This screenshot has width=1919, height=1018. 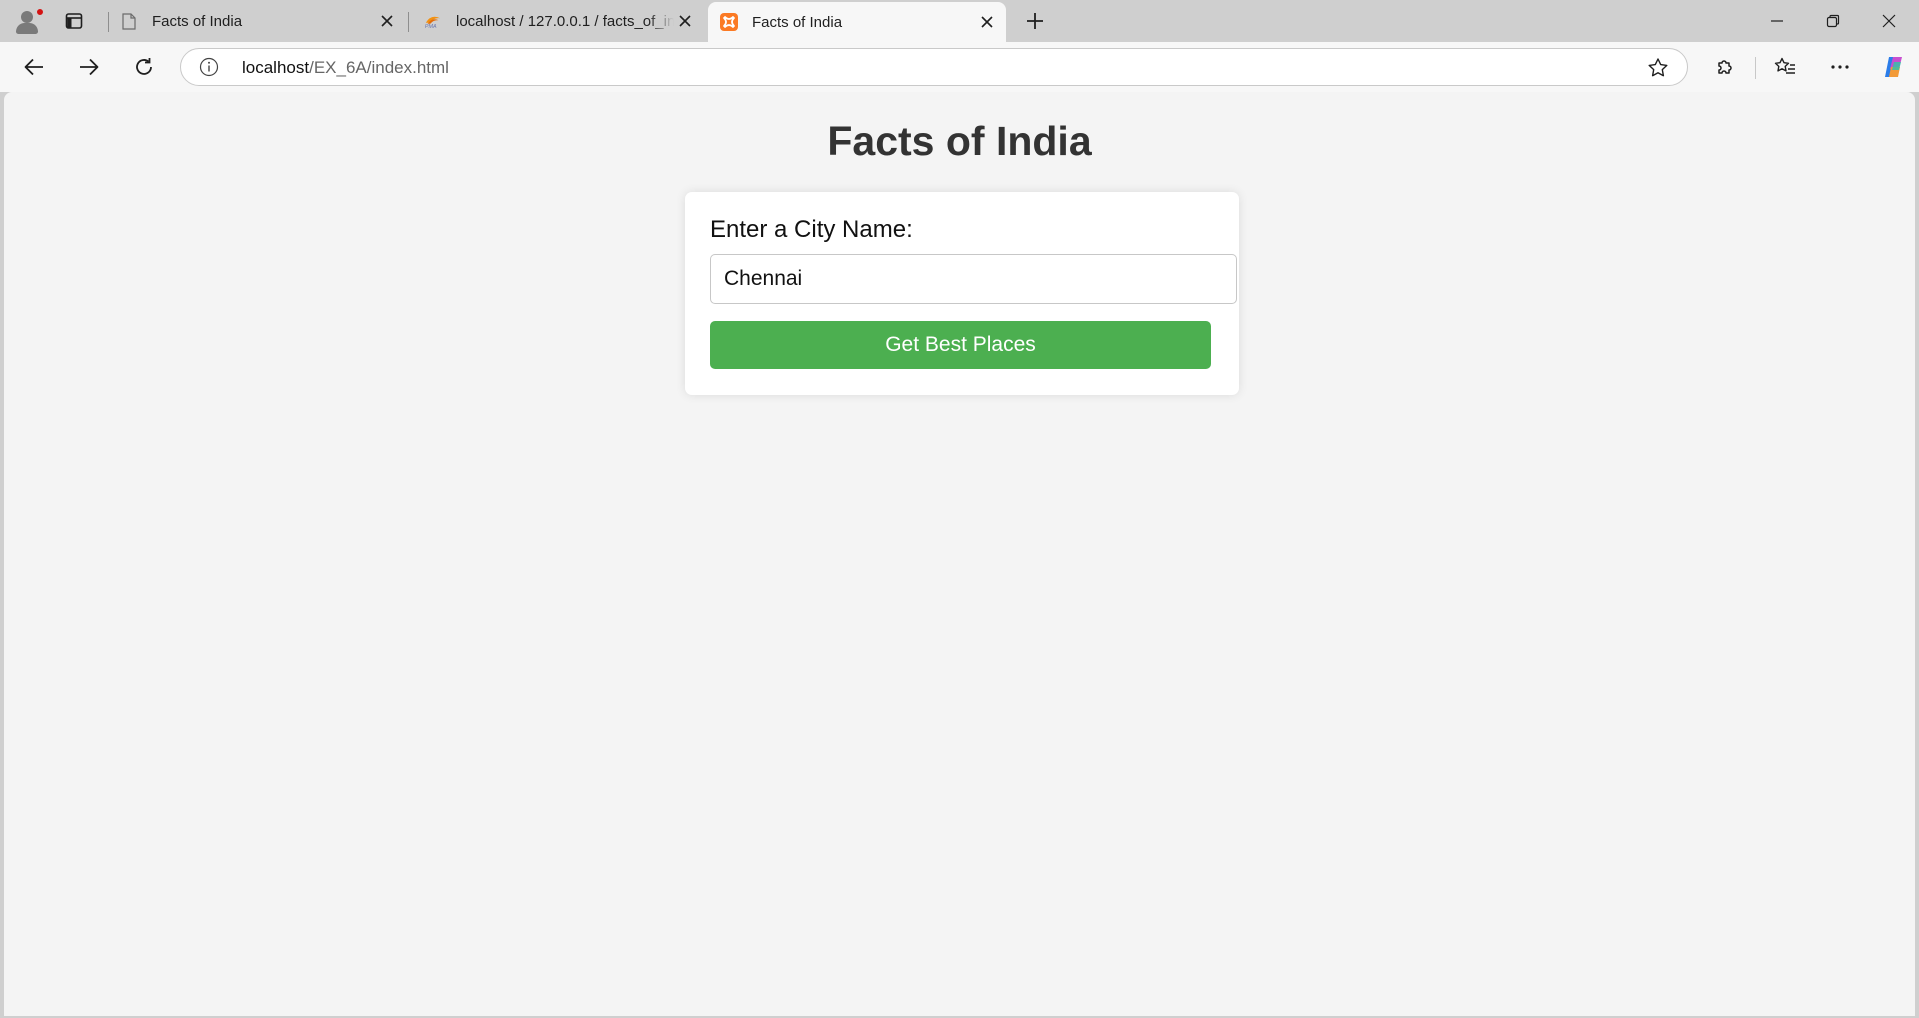 I want to click on url-path: /EX_6A/index.html, so click(x=379, y=67).